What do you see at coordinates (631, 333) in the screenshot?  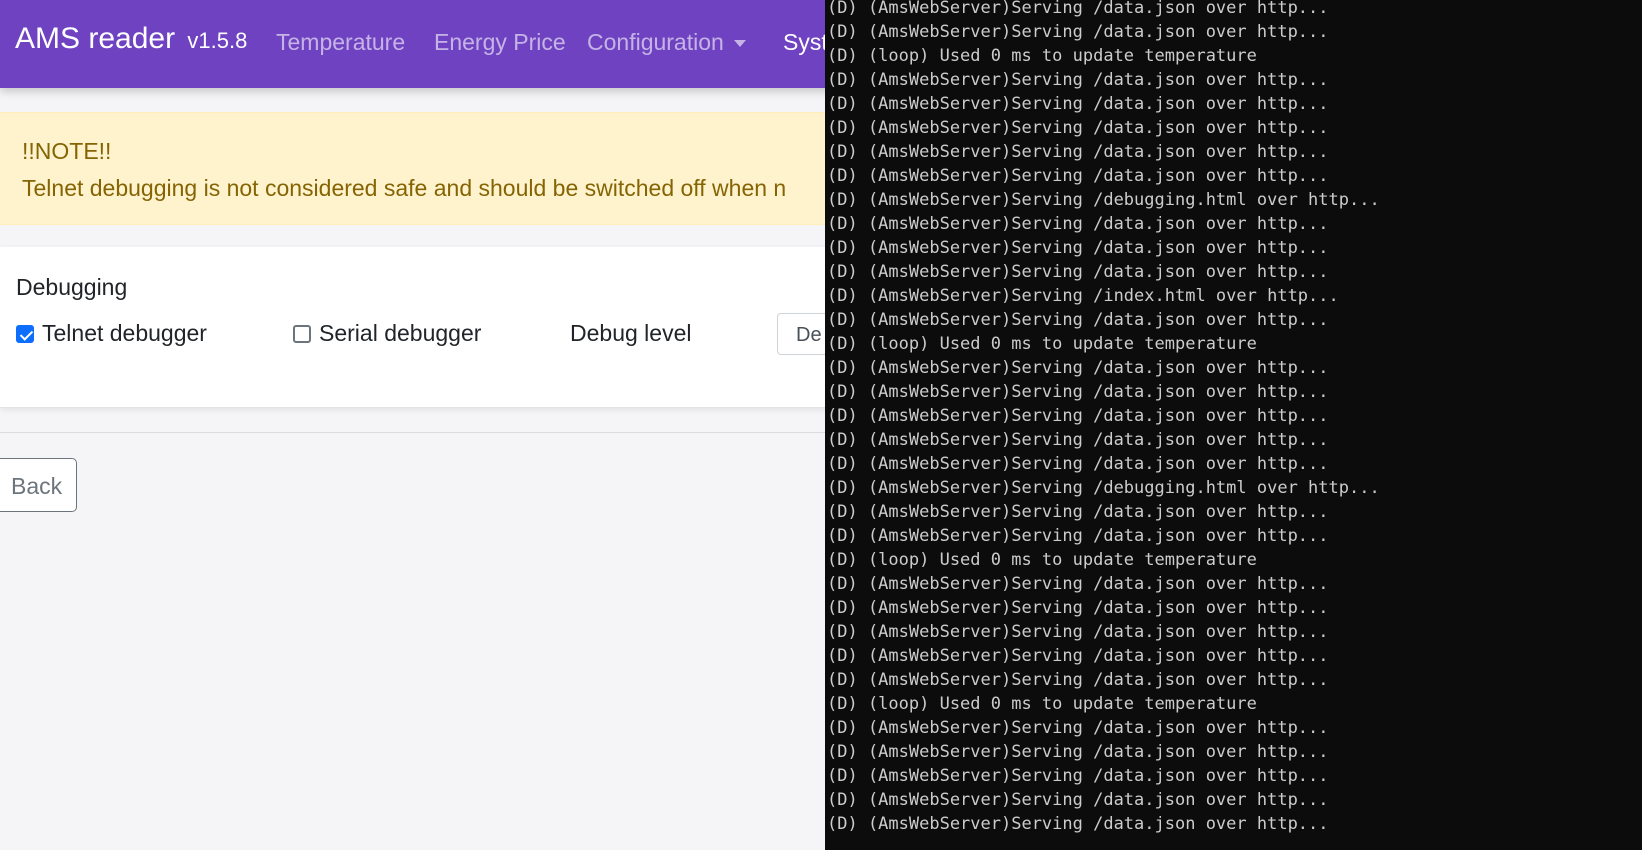 I see `debug-level-label: Debug level` at bounding box center [631, 333].